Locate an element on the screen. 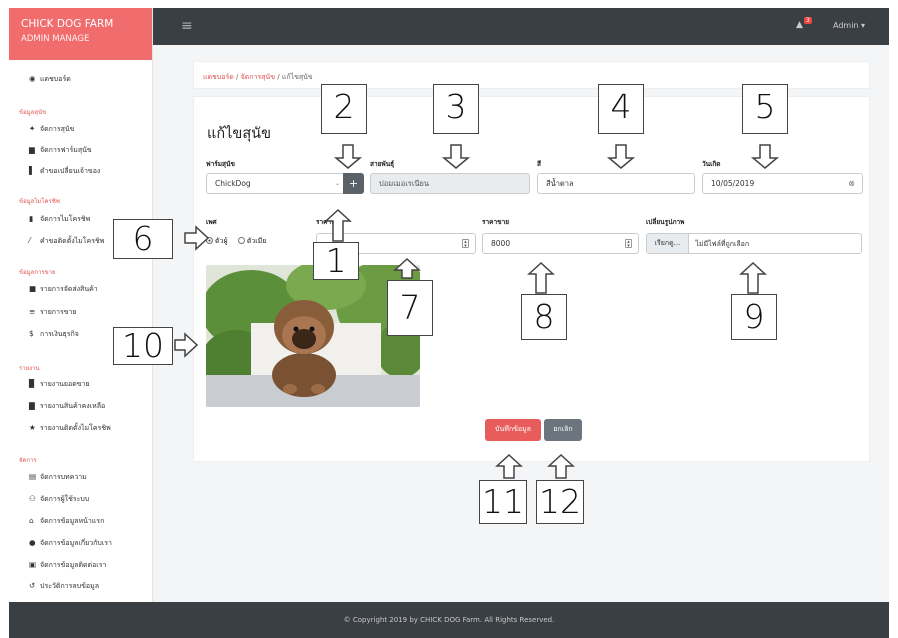 Image resolution: width=898 pixels, height=638 pixels. annotation-11: 11 is located at coordinates (503, 502).